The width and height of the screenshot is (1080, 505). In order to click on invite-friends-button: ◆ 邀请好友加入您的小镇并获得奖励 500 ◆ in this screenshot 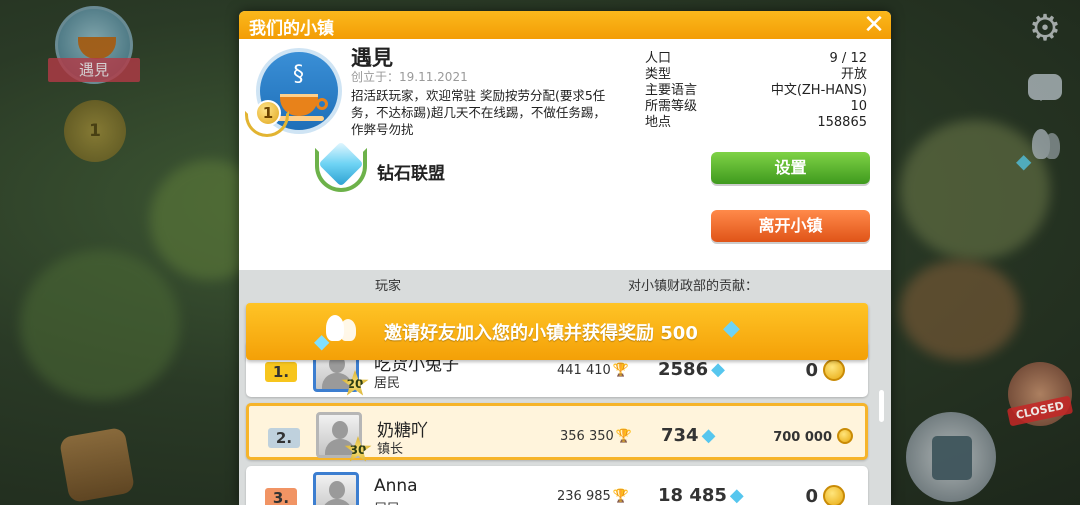, I will do `click(557, 331)`.